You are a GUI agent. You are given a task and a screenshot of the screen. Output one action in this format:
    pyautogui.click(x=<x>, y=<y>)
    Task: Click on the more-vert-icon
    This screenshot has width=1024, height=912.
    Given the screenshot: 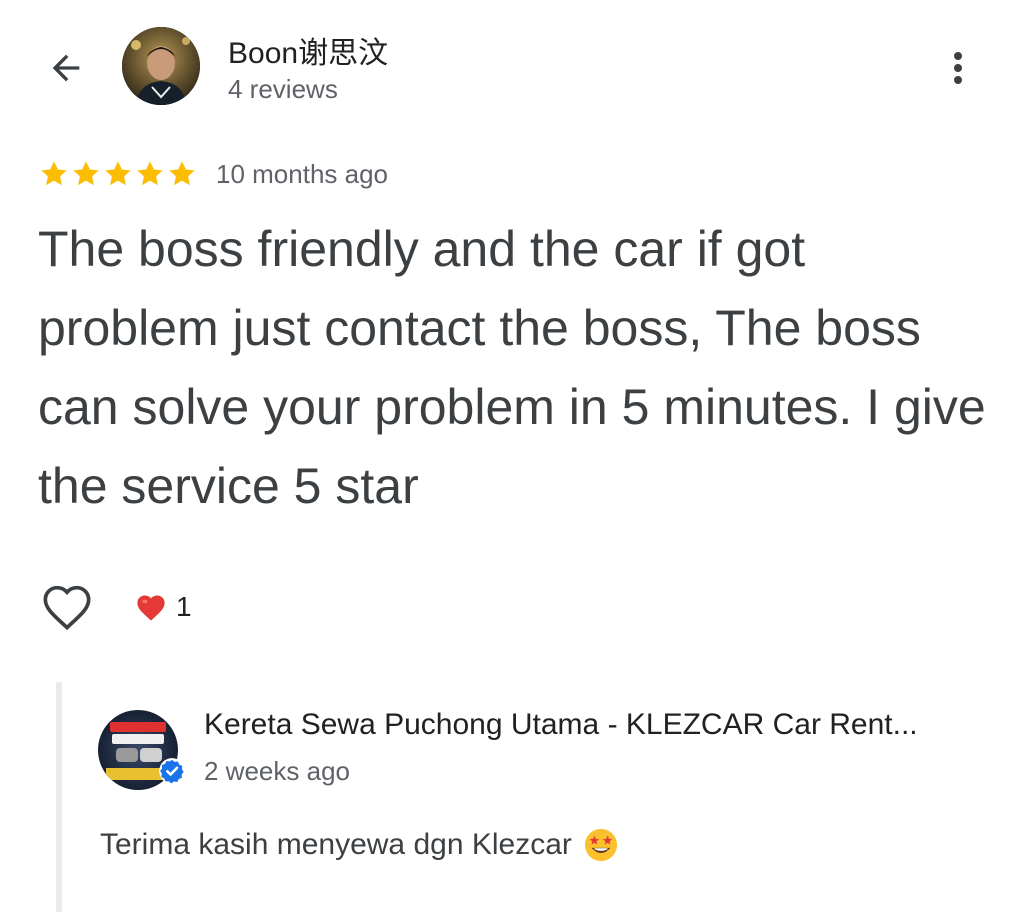 What is the action you would take?
    pyautogui.click(x=958, y=68)
    